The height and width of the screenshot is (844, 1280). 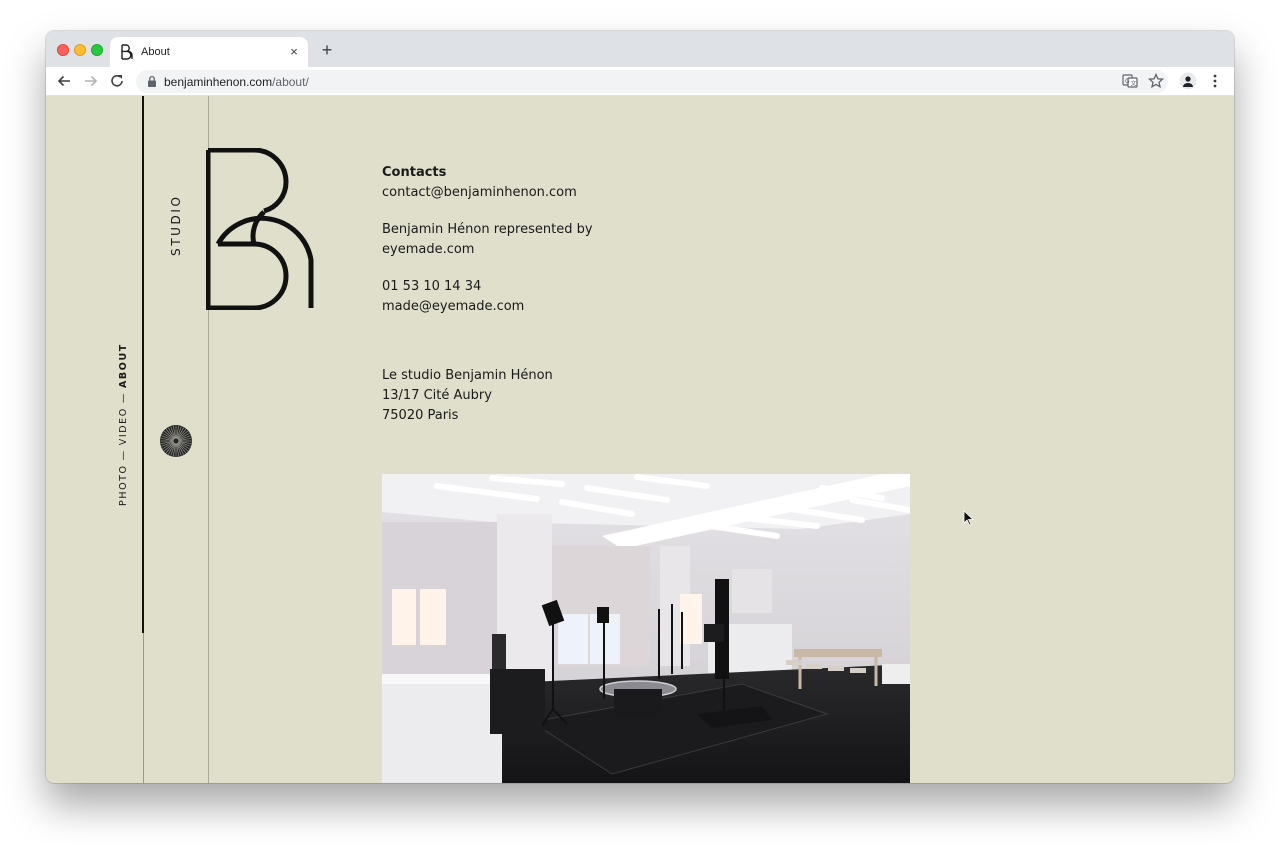 I want to click on translate-icon: G 文, so click(x=1130, y=81).